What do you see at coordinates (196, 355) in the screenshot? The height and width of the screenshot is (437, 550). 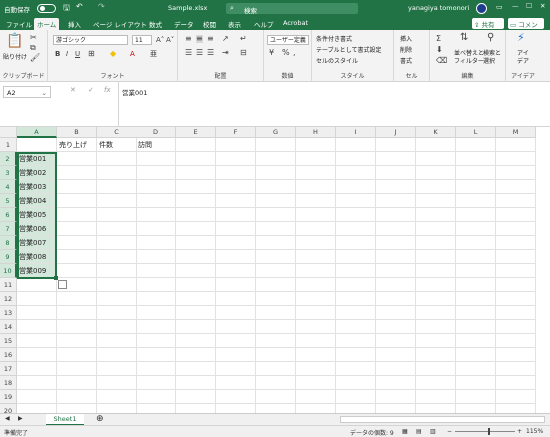 I see `cell-e16` at bounding box center [196, 355].